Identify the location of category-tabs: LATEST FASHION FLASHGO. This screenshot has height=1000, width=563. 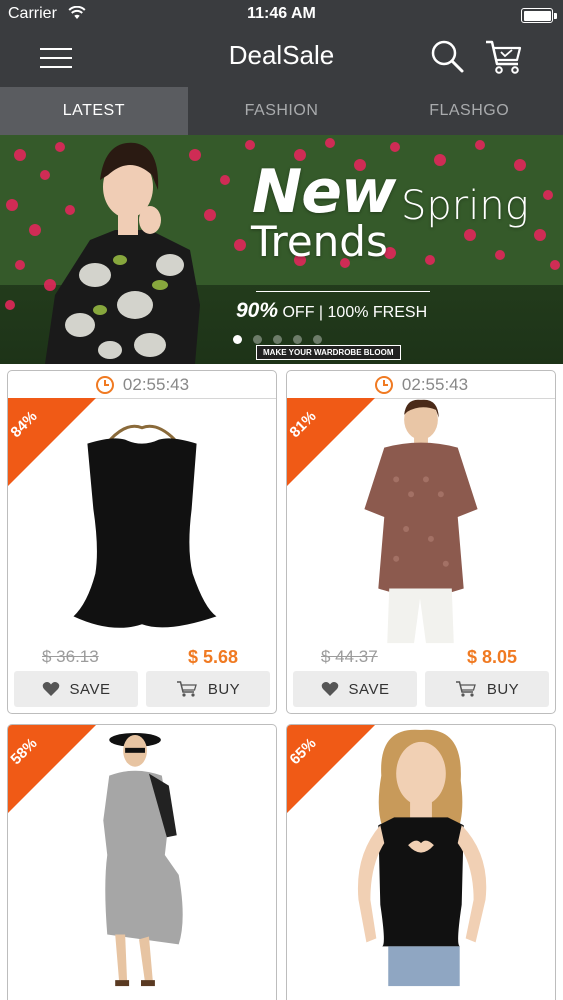
(281, 111).